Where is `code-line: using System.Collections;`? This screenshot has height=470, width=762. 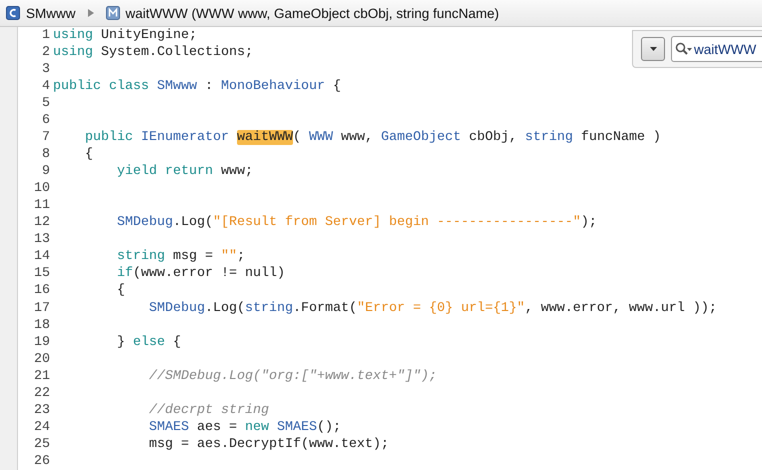
code-line: using System.Collections; is located at coordinates (153, 53).